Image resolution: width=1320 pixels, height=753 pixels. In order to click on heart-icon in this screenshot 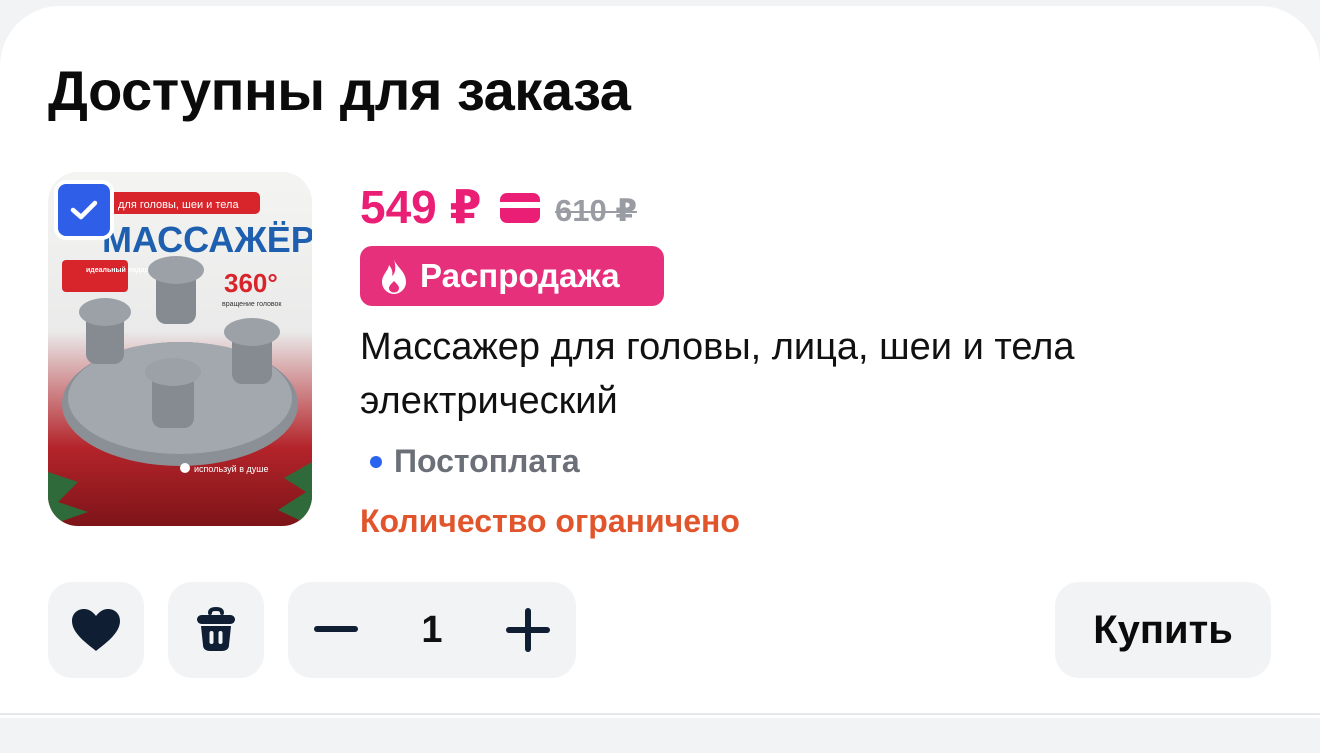, I will do `click(96, 630)`.